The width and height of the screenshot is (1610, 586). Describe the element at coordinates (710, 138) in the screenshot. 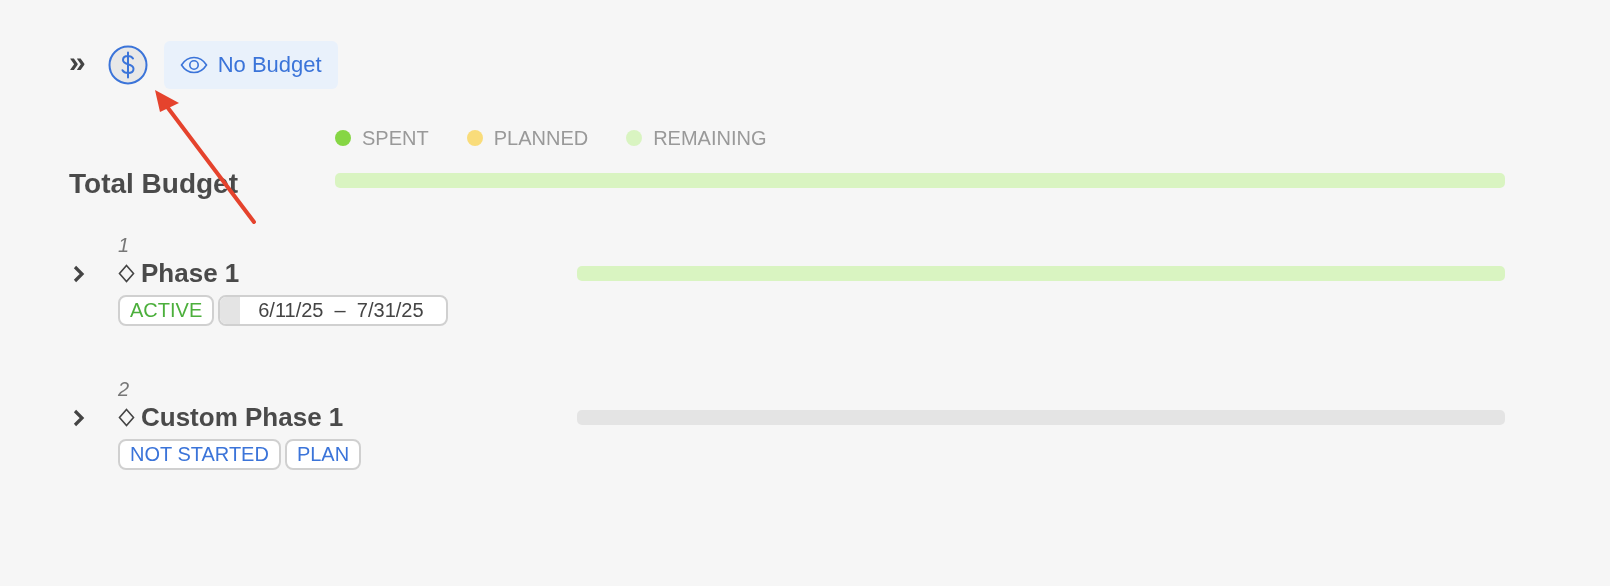

I see `legend-label: REMAINING` at that location.